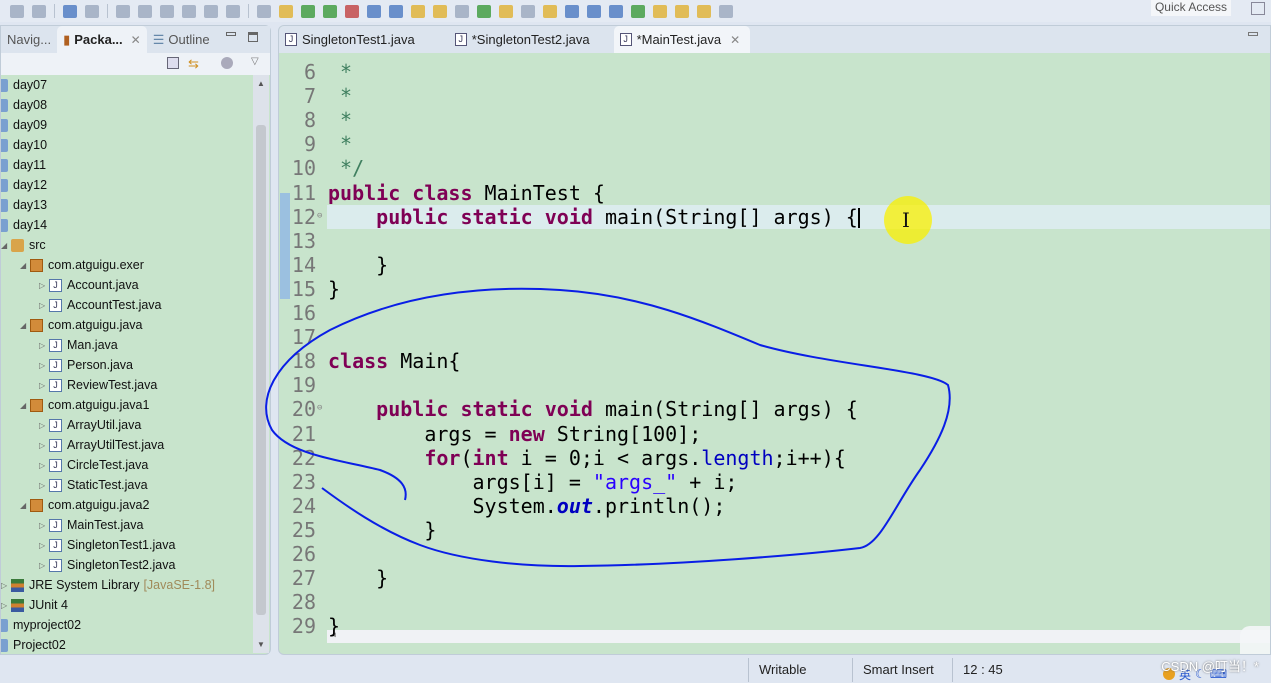 The height and width of the screenshot is (683, 1271). What do you see at coordinates (78, 345) in the screenshot?
I see `tree-item: ▷ J Man.java` at bounding box center [78, 345].